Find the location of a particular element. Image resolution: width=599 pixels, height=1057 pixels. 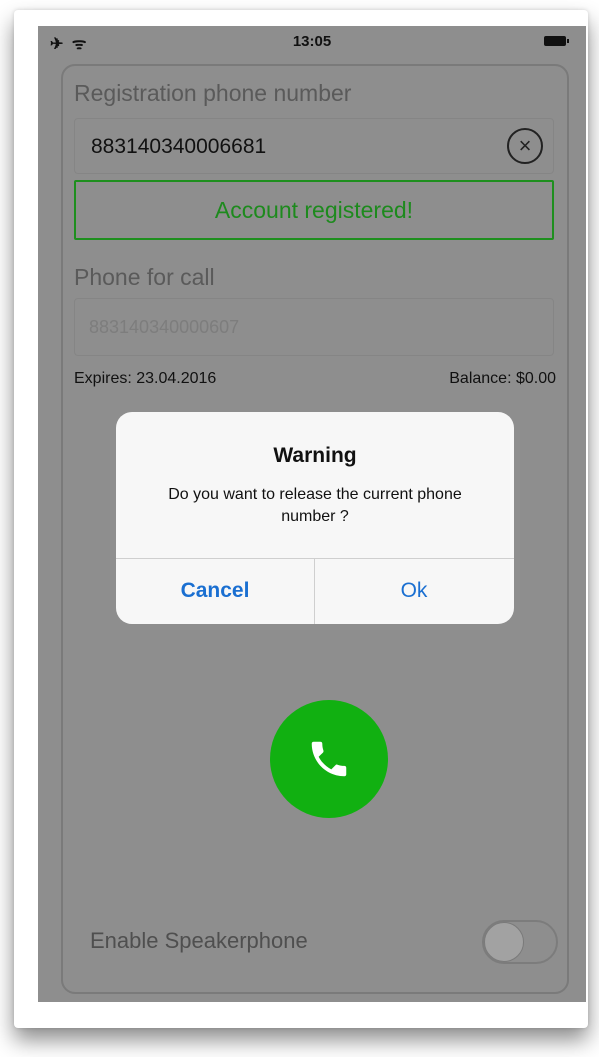

balance-text: Balance: $0.00 is located at coordinates (502, 378).